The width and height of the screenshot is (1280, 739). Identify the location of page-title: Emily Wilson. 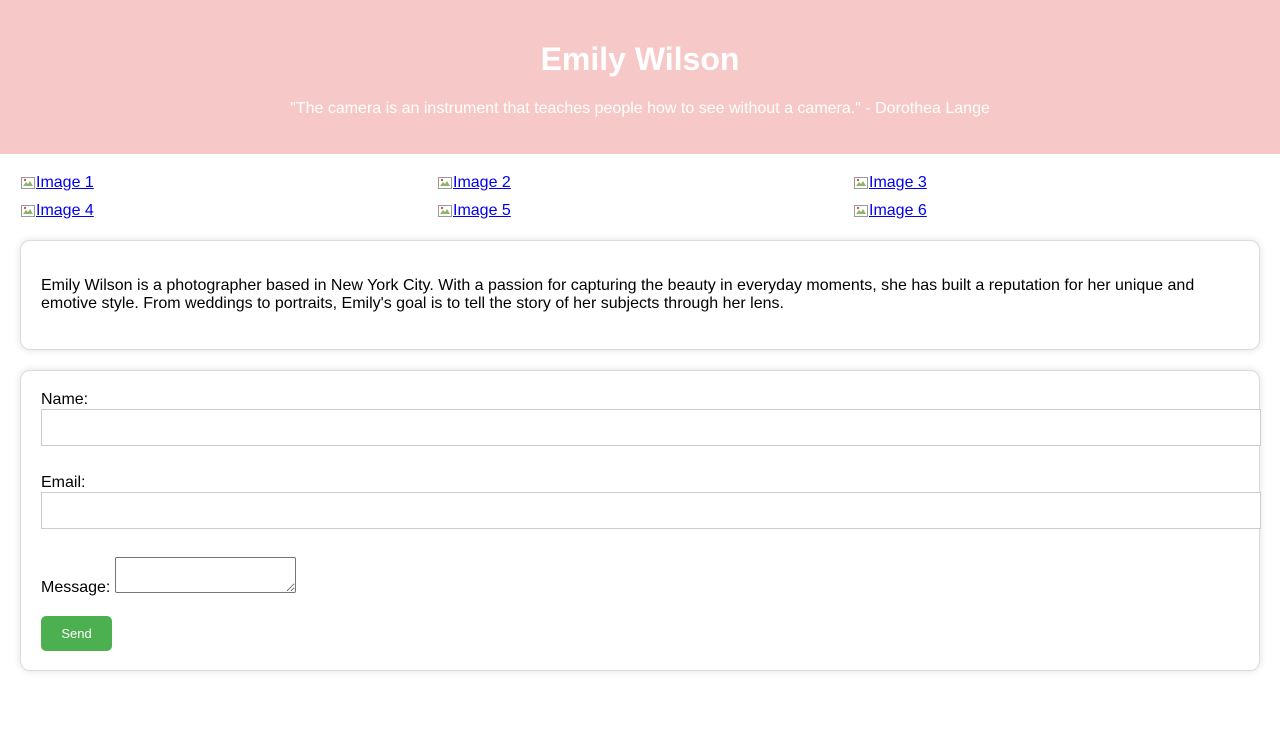
(640, 59).